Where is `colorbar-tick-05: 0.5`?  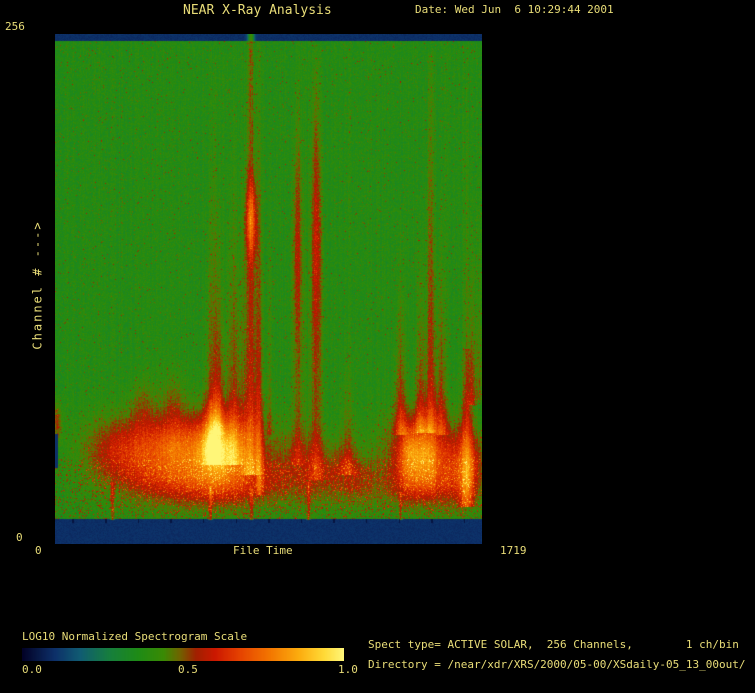 colorbar-tick-05: 0.5 is located at coordinates (188, 669).